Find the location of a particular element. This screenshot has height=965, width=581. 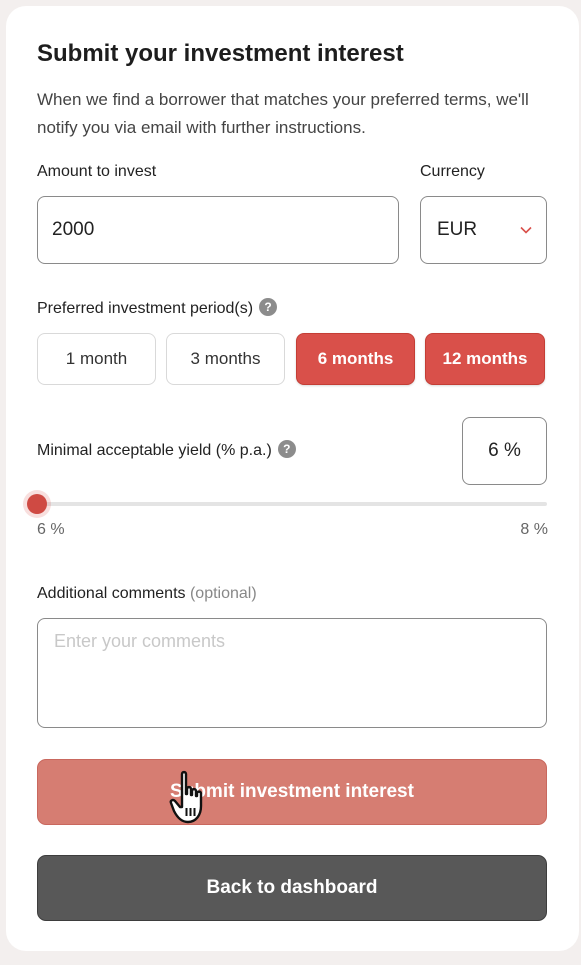

yield-slider-track is located at coordinates (292, 504).